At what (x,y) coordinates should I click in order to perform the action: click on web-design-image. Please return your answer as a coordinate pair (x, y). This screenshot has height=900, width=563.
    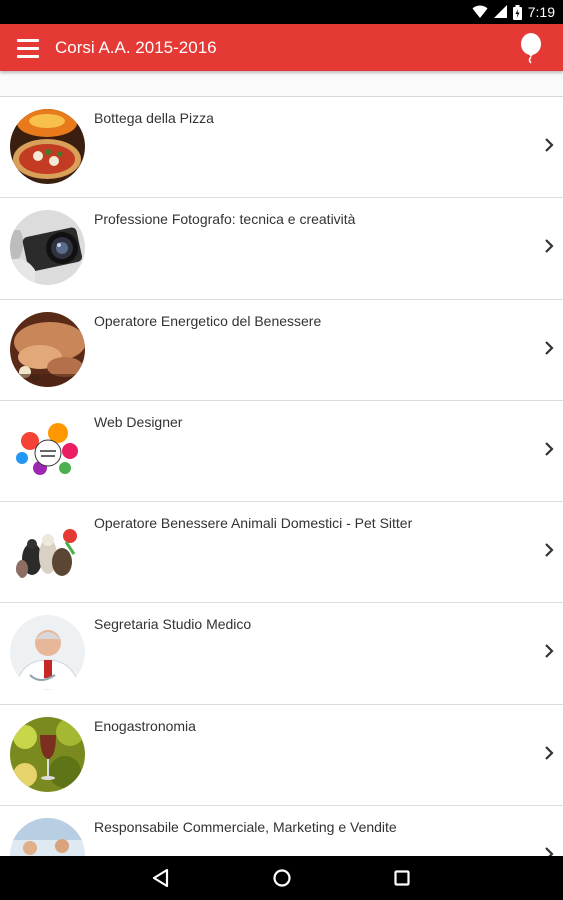
    Looking at the image, I should click on (47, 450).